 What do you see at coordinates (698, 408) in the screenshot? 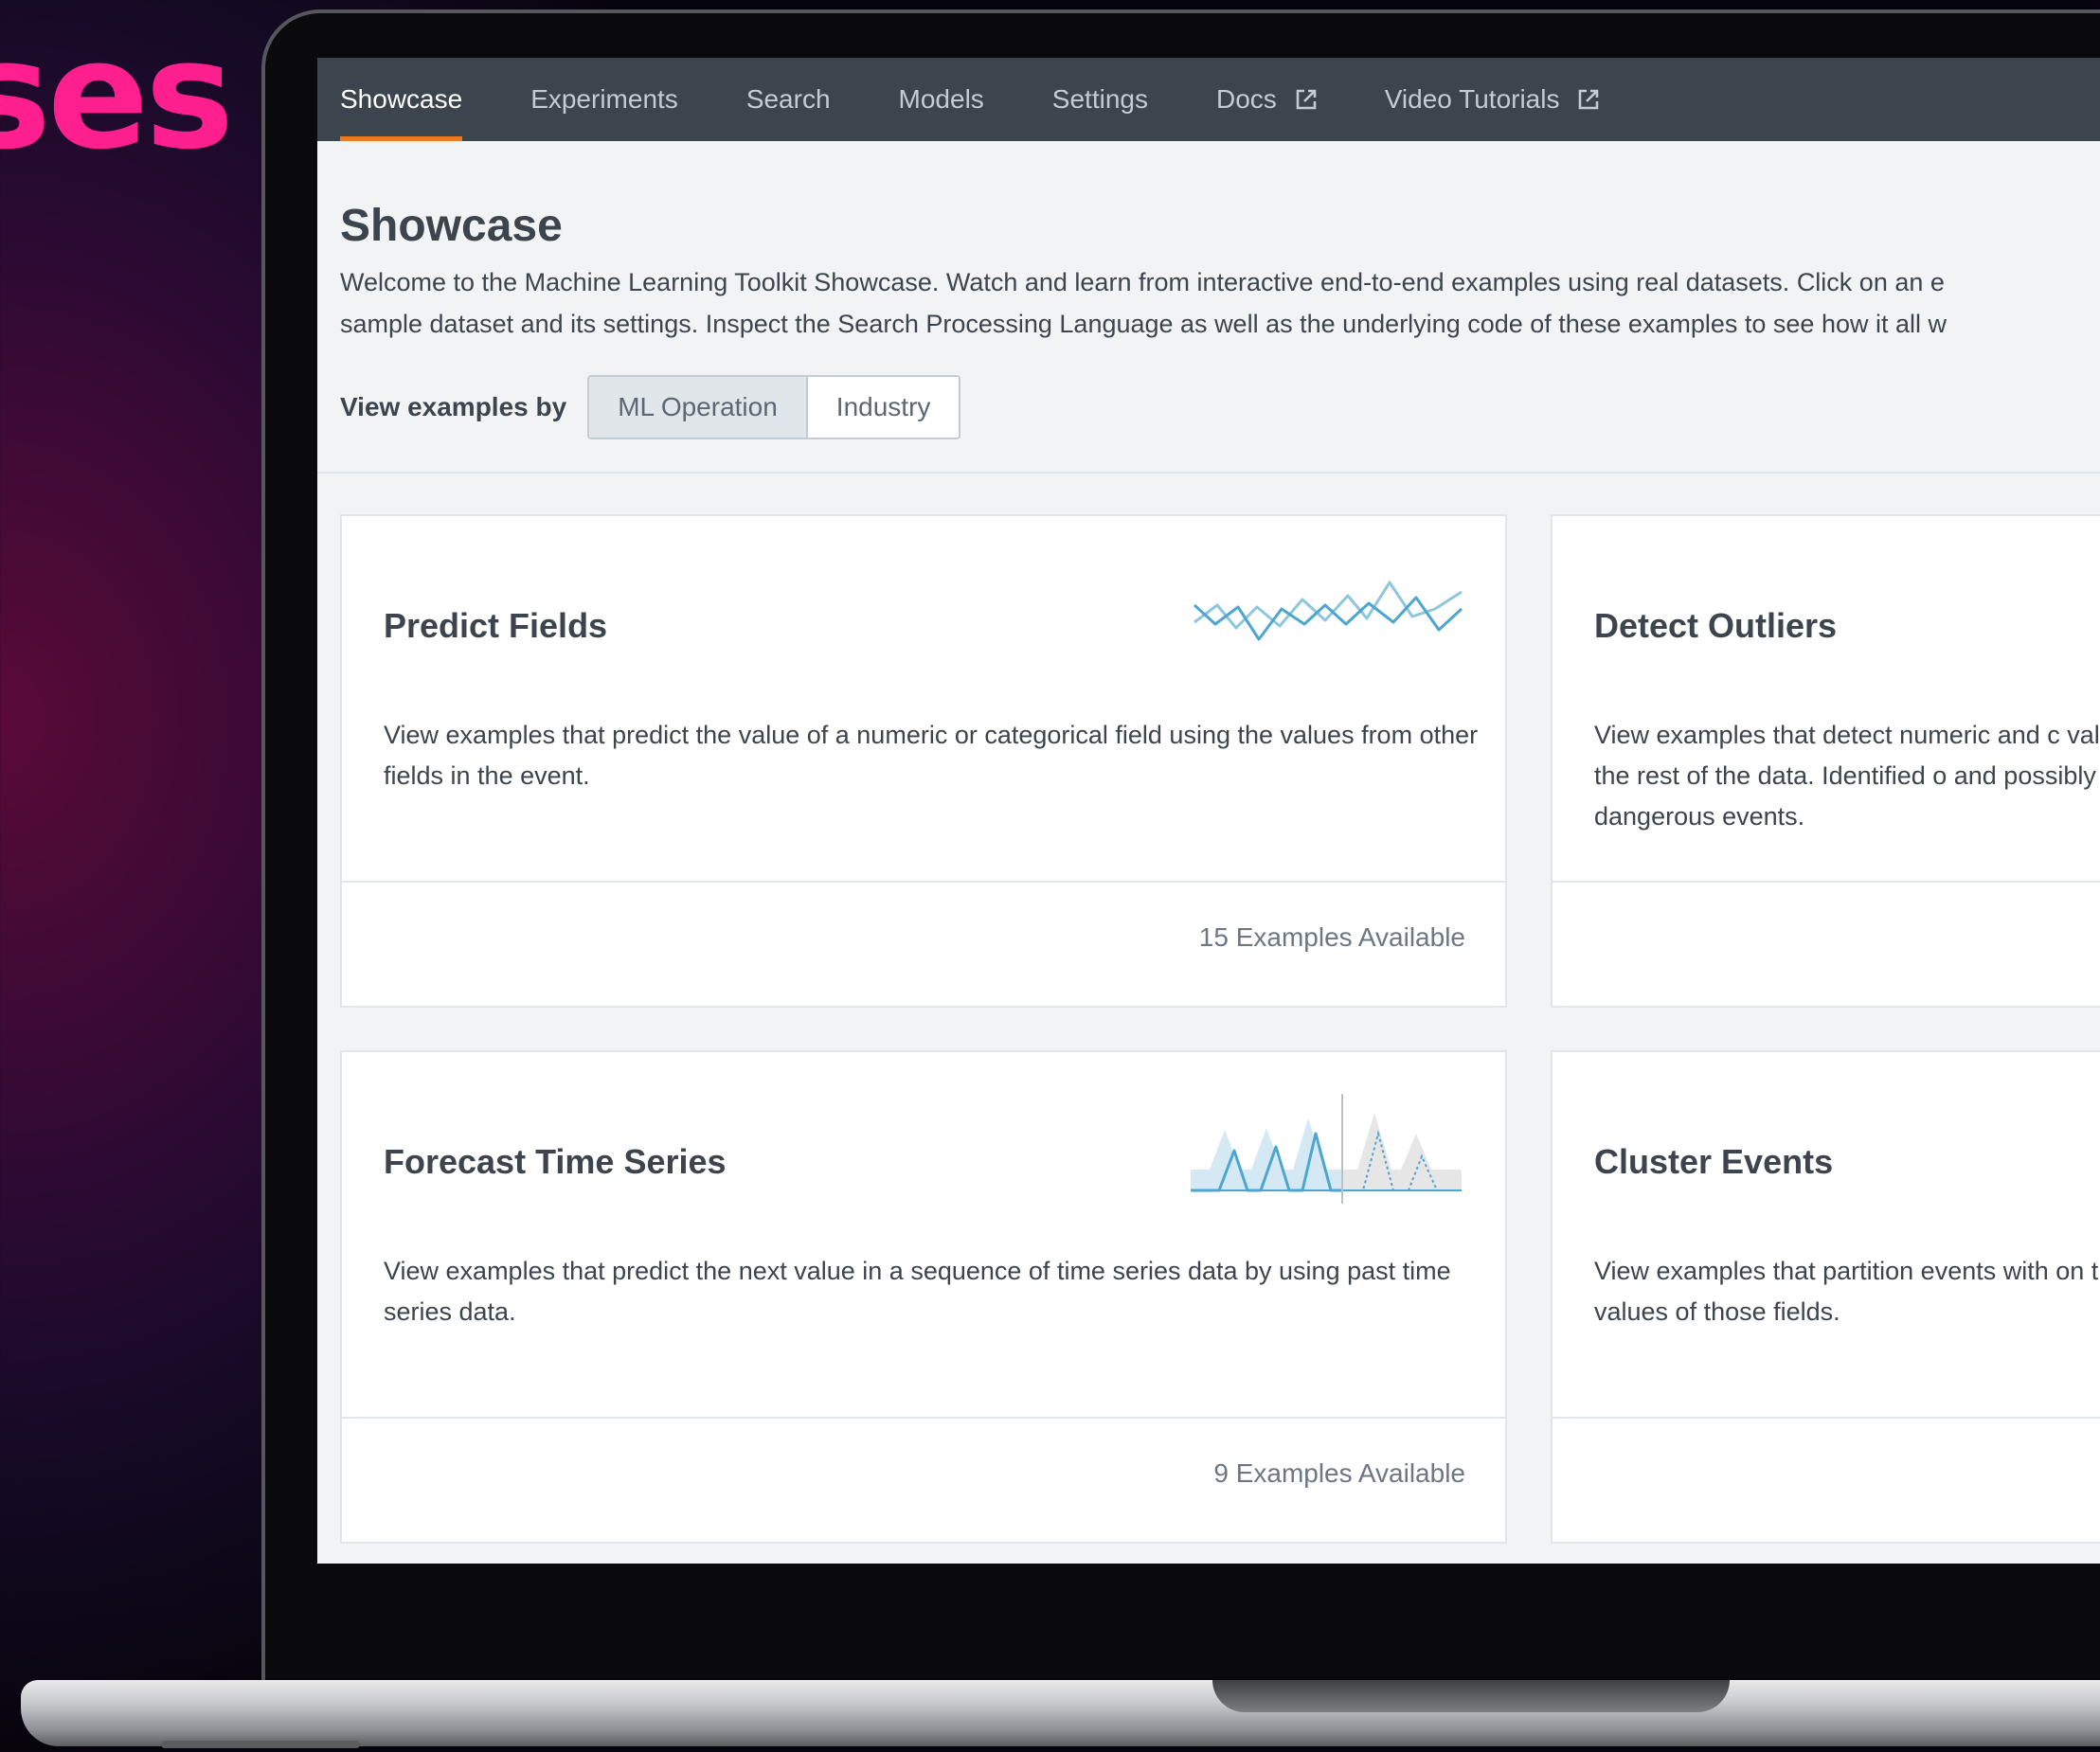
I see `ml-operation-button: ML Operation` at bounding box center [698, 408].